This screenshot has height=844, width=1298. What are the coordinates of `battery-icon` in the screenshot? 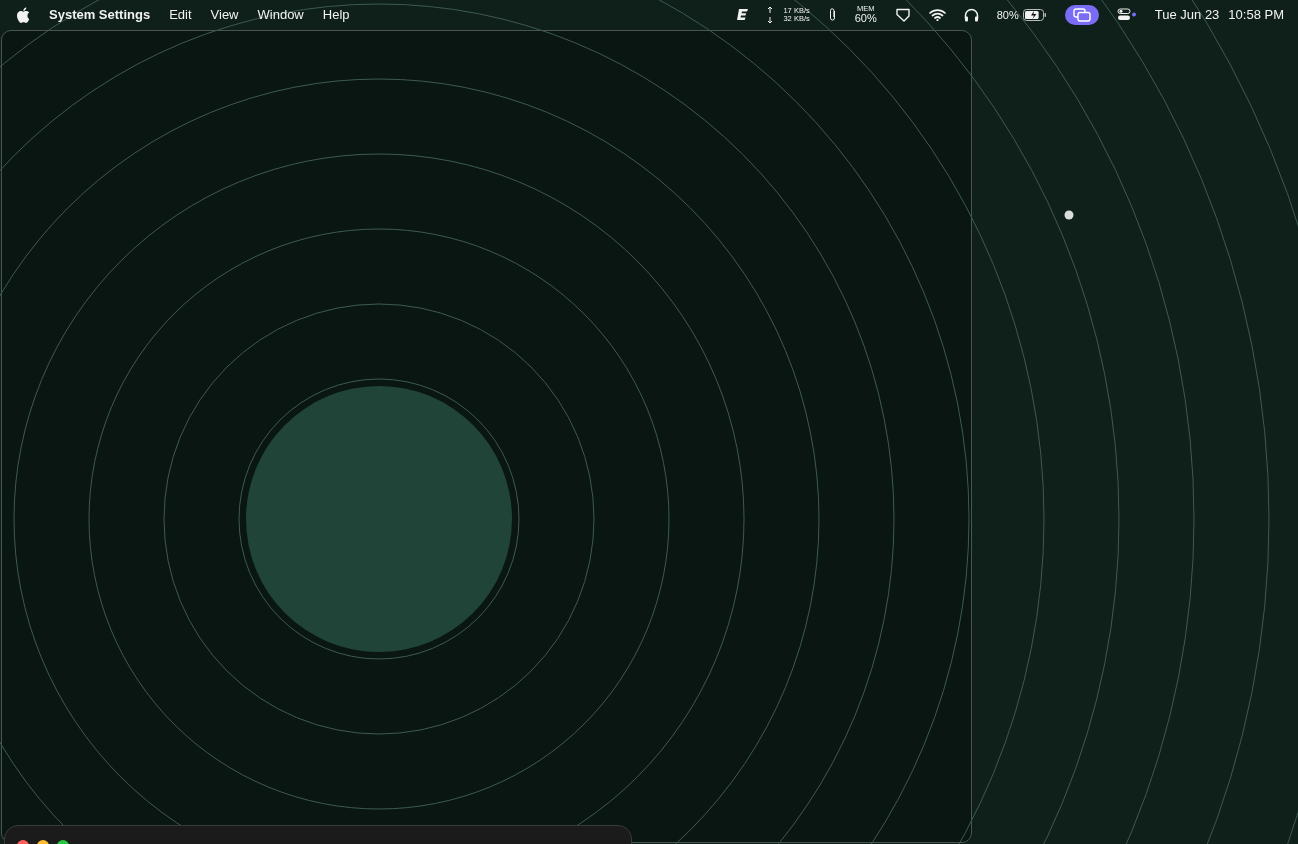 It's located at (1034, 14).